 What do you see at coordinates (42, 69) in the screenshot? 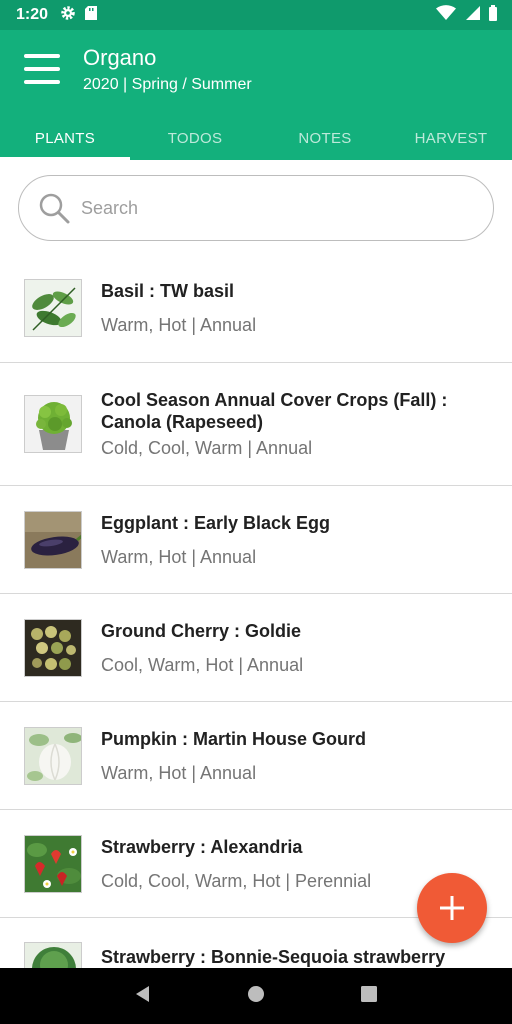
I see `menu-icon` at bounding box center [42, 69].